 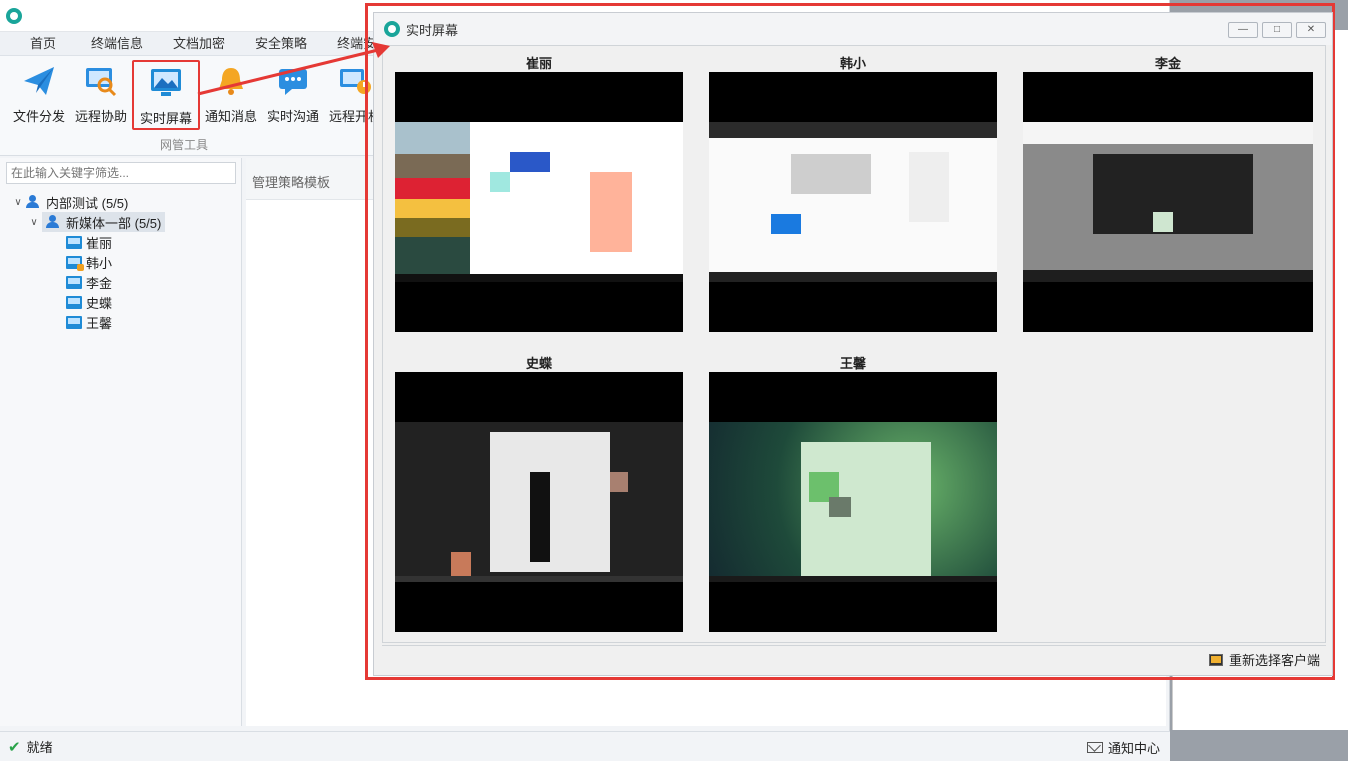 I want to click on screen-tile: 史蝶, so click(x=539, y=494).